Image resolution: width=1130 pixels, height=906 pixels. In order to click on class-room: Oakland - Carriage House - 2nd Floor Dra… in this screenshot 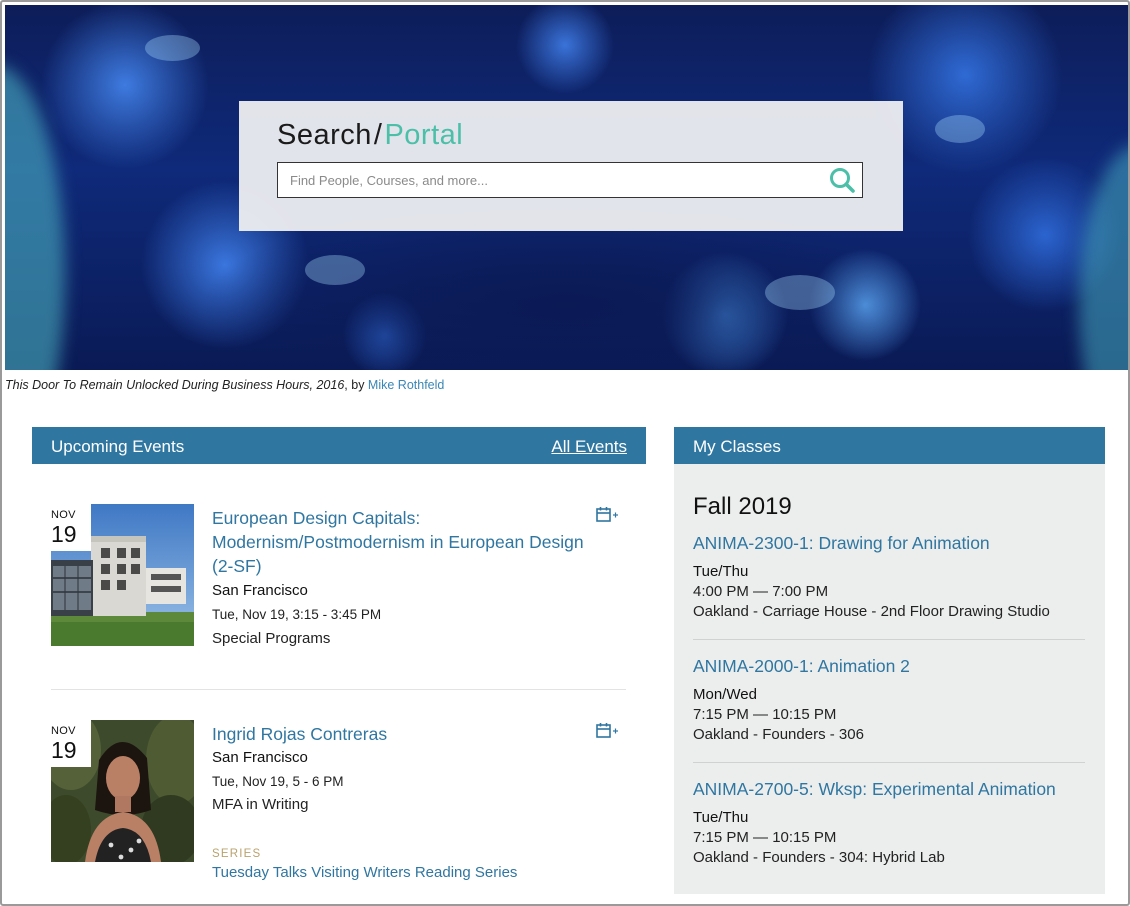, I will do `click(871, 611)`.